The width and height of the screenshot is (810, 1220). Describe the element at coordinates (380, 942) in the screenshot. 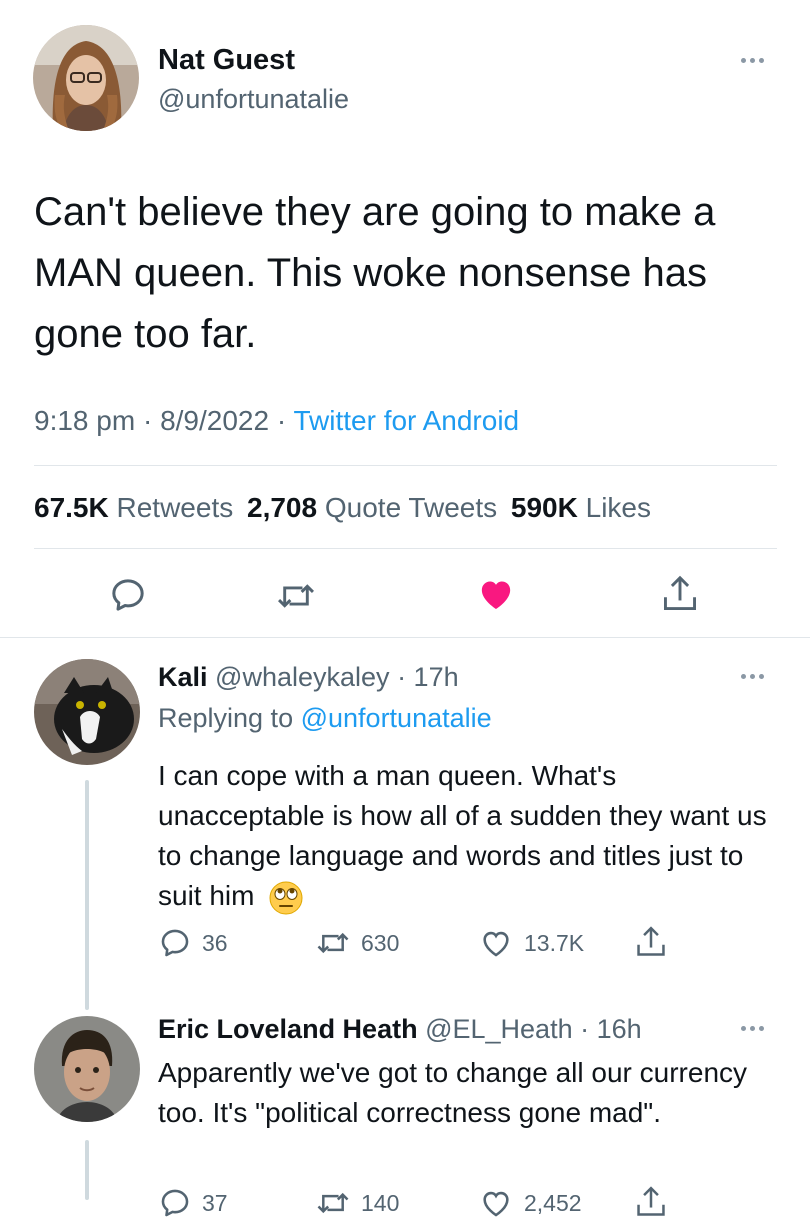

I see `retweet-count: 630` at that location.